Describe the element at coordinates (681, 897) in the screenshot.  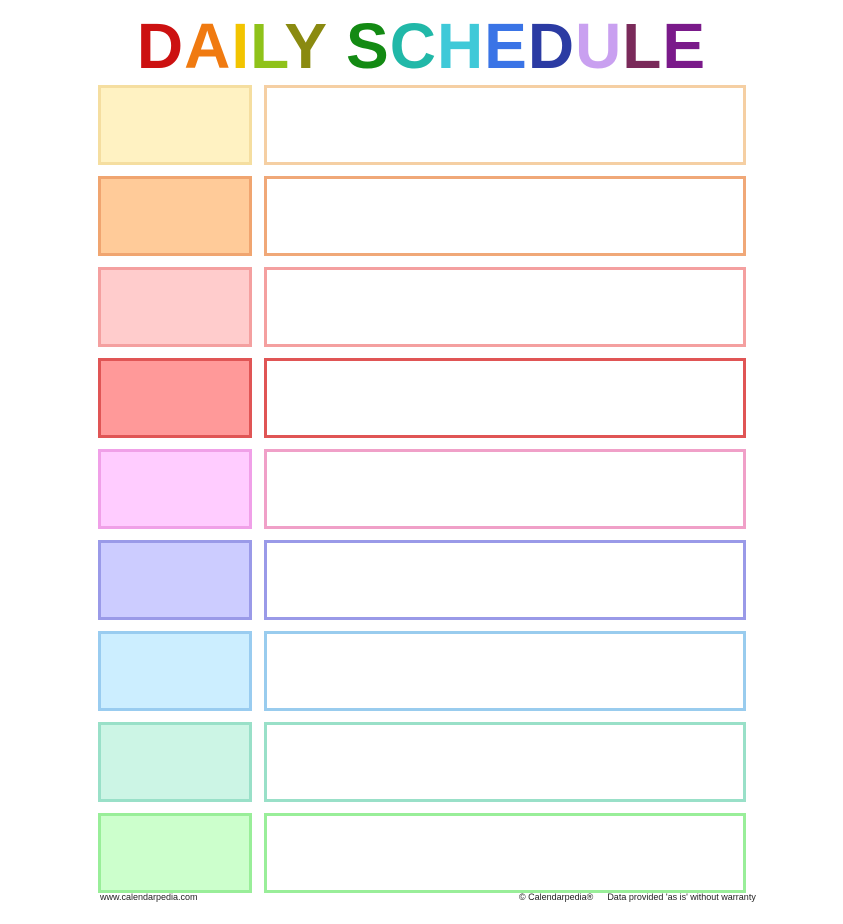
I see `footer-disclaimer: Data provided 'as is' without warranty` at that location.